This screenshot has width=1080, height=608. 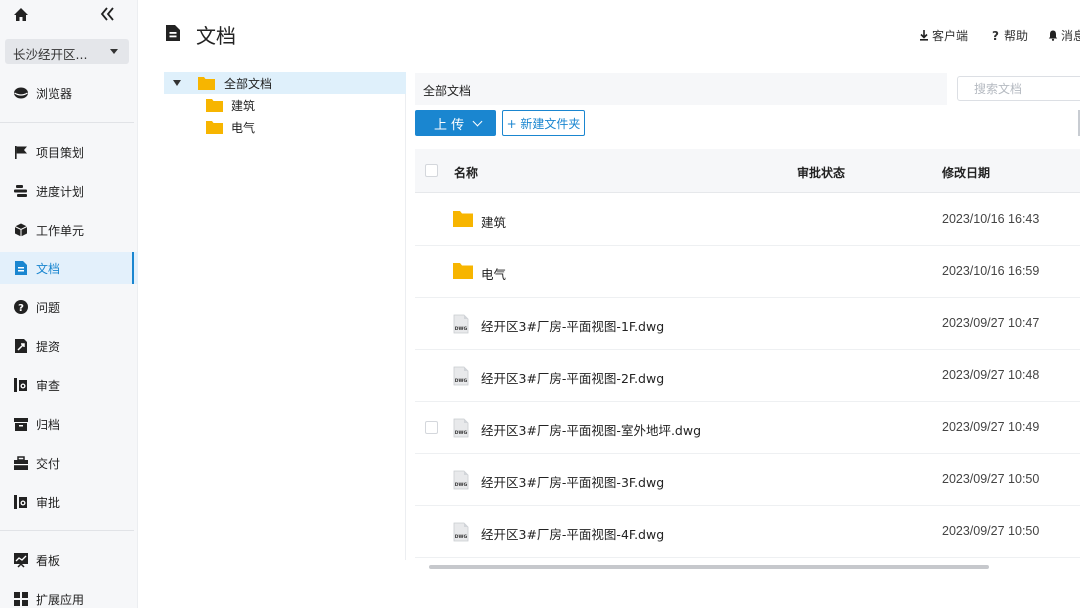 What do you see at coordinates (69, 560) in the screenshot?
I see `sidebar-item-dashboard: 看板` at bounding box center [69, 560].